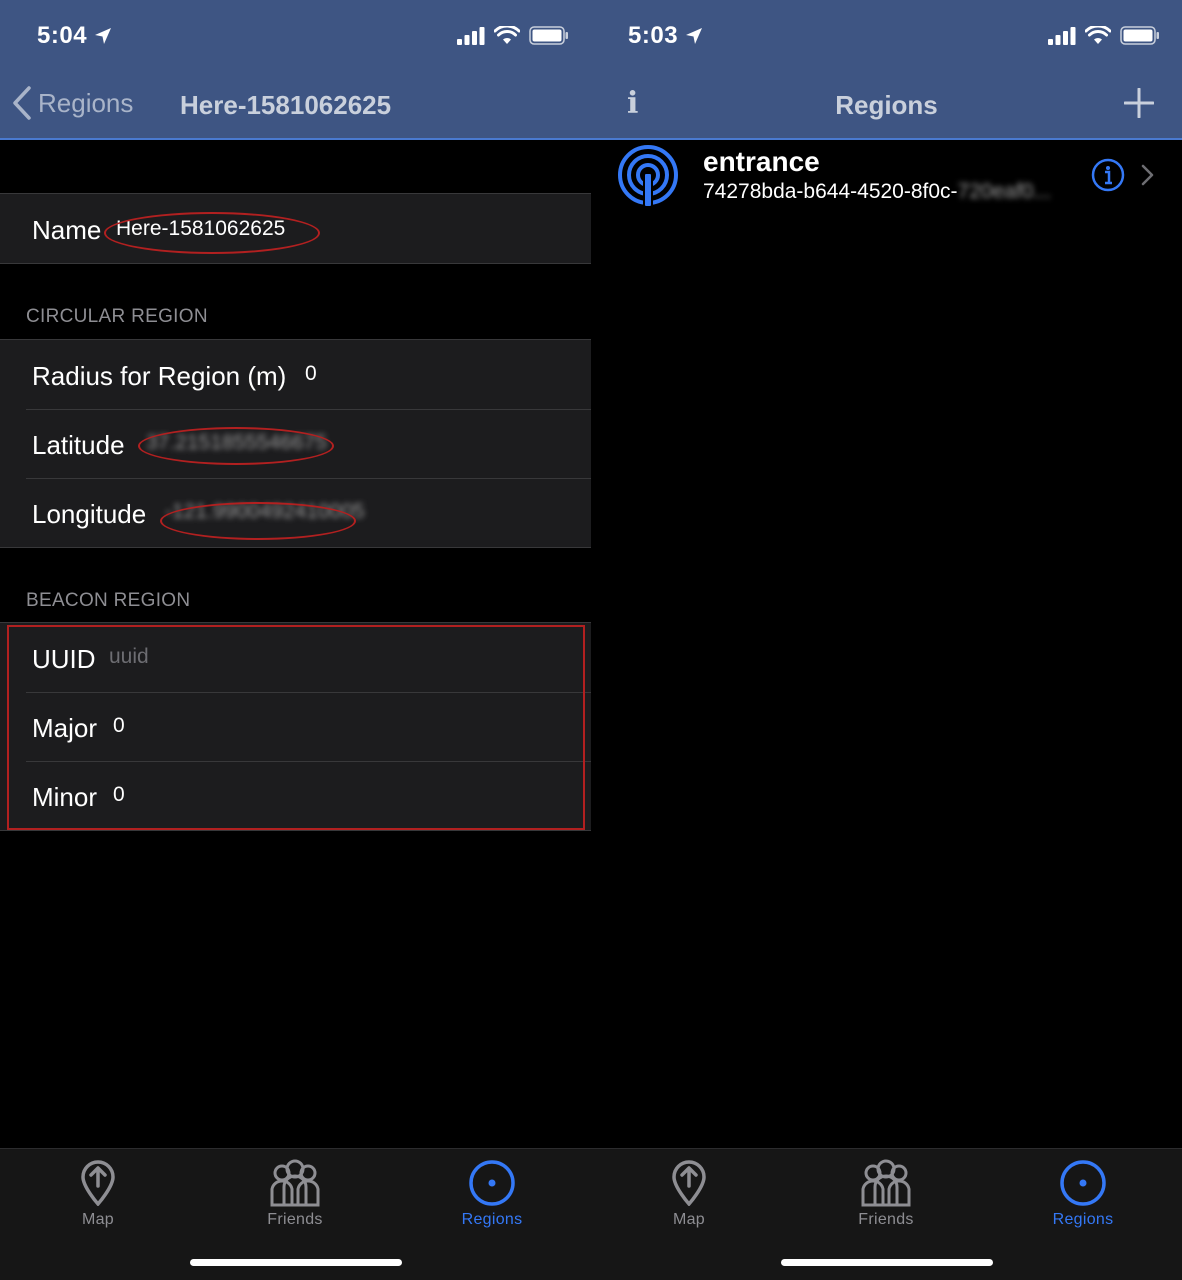 The width and height of the screenshot is (1182, 1280). I want to click on name-label: Name, so click(67, 230).